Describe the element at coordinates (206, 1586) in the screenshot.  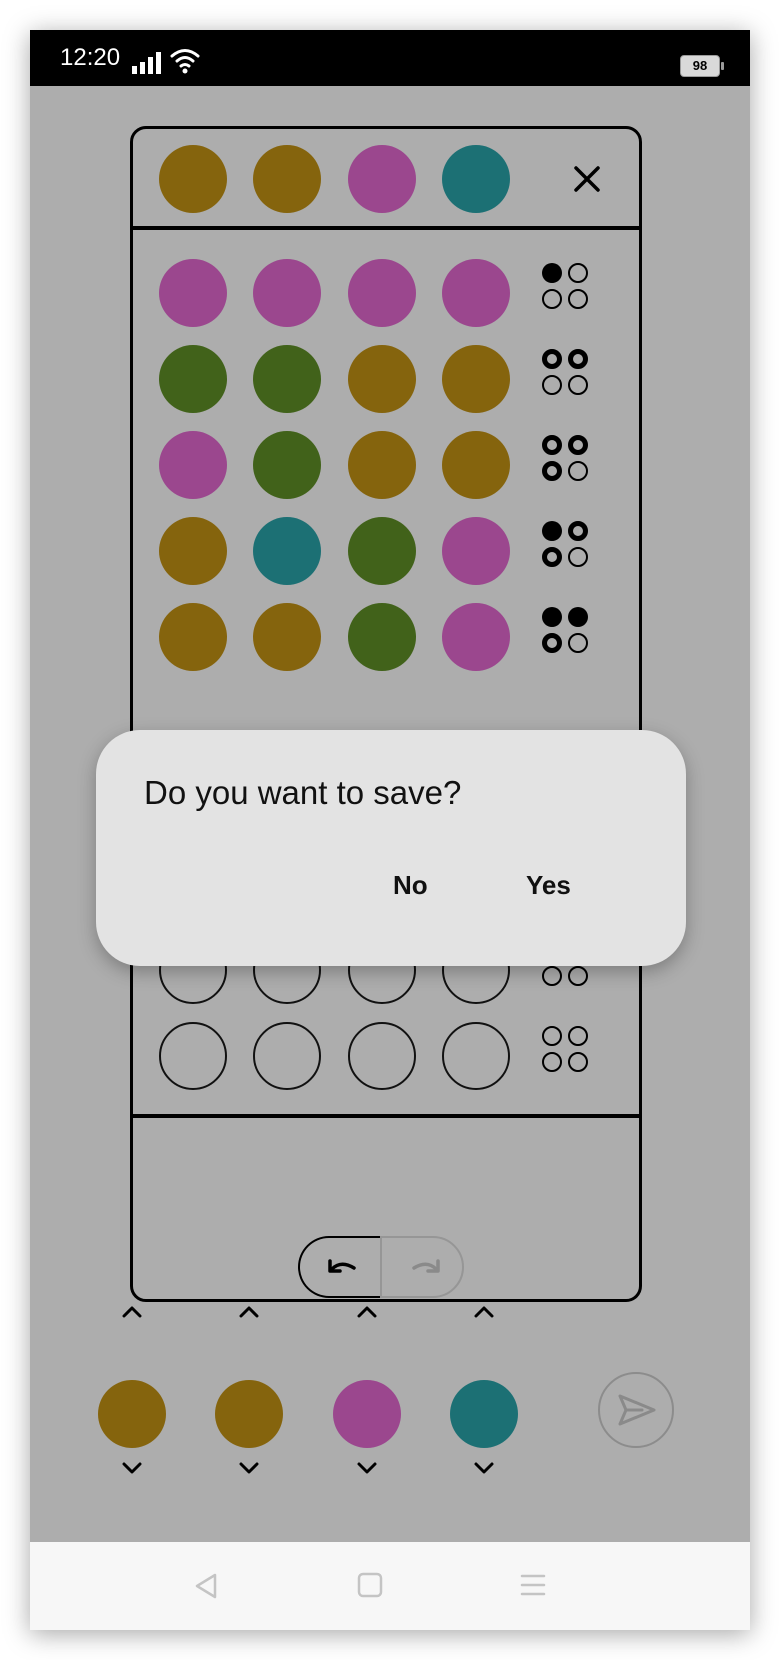
I see `back-nav-icon` at that location.